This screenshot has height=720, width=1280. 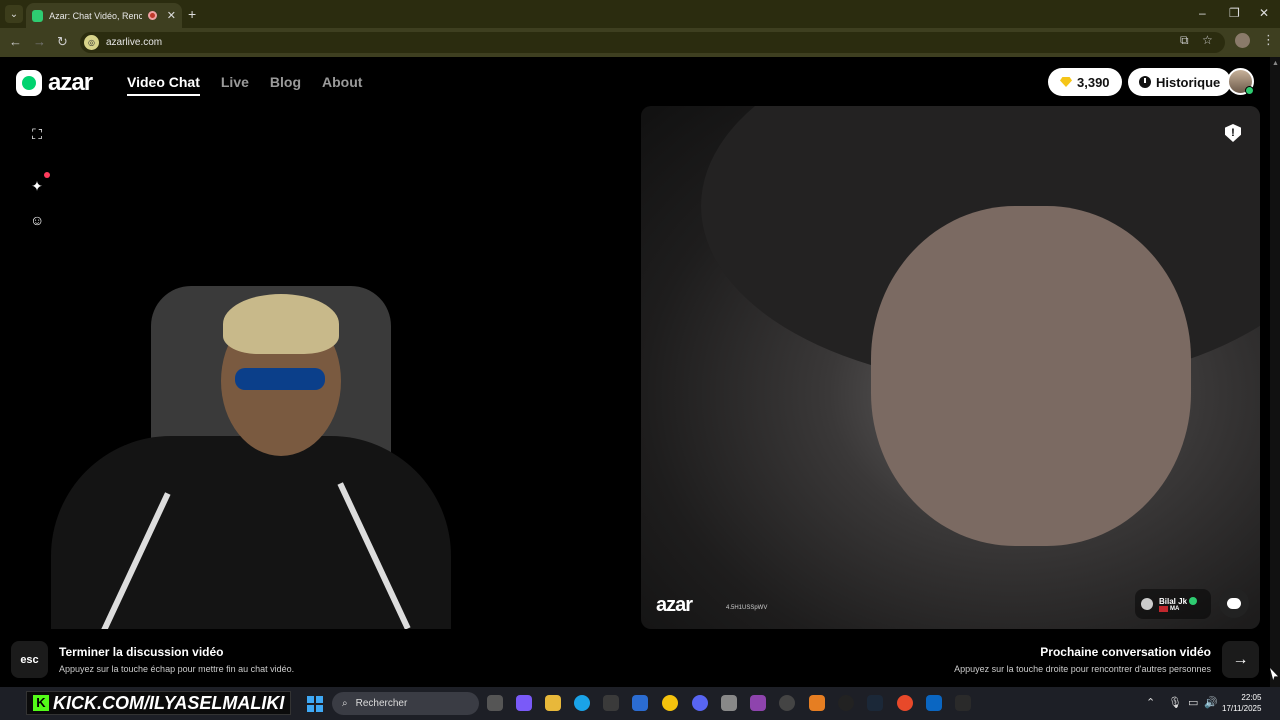 I want to click on sparkle-effects-icon: ✦, so click(x=37, y=186).